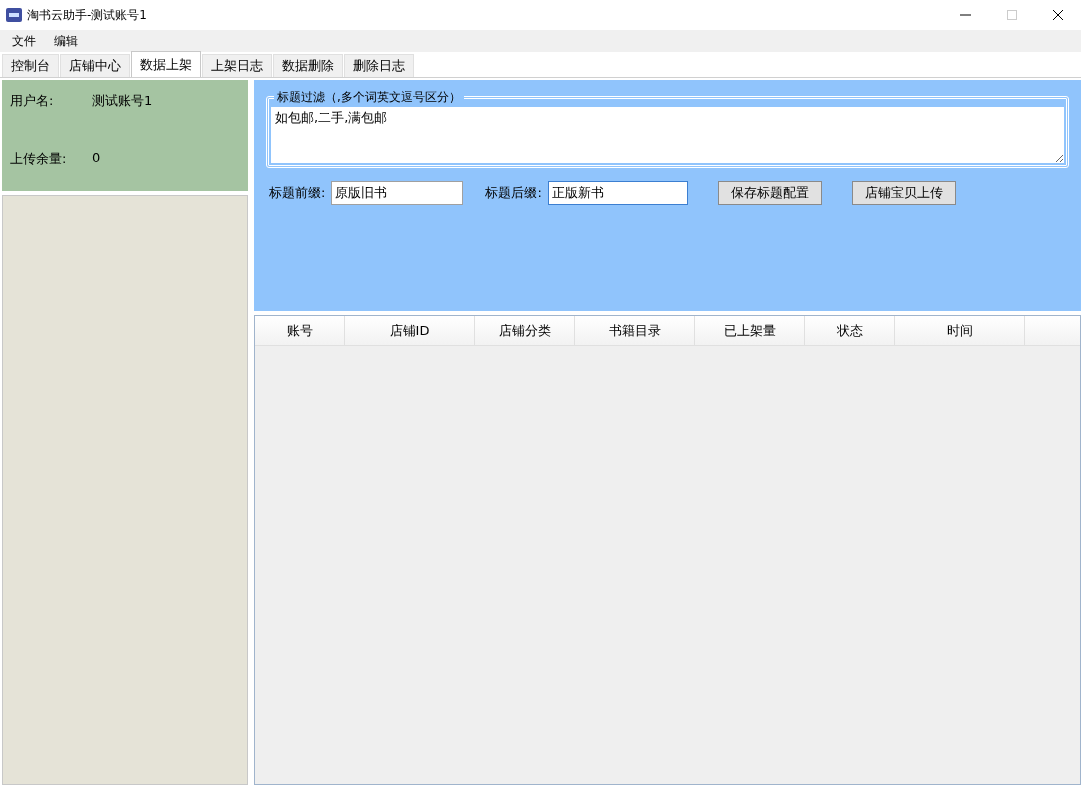 This screenshot has width=1081, height=785. I want to click on suffix-field: 正版新书, so click(617, 193).